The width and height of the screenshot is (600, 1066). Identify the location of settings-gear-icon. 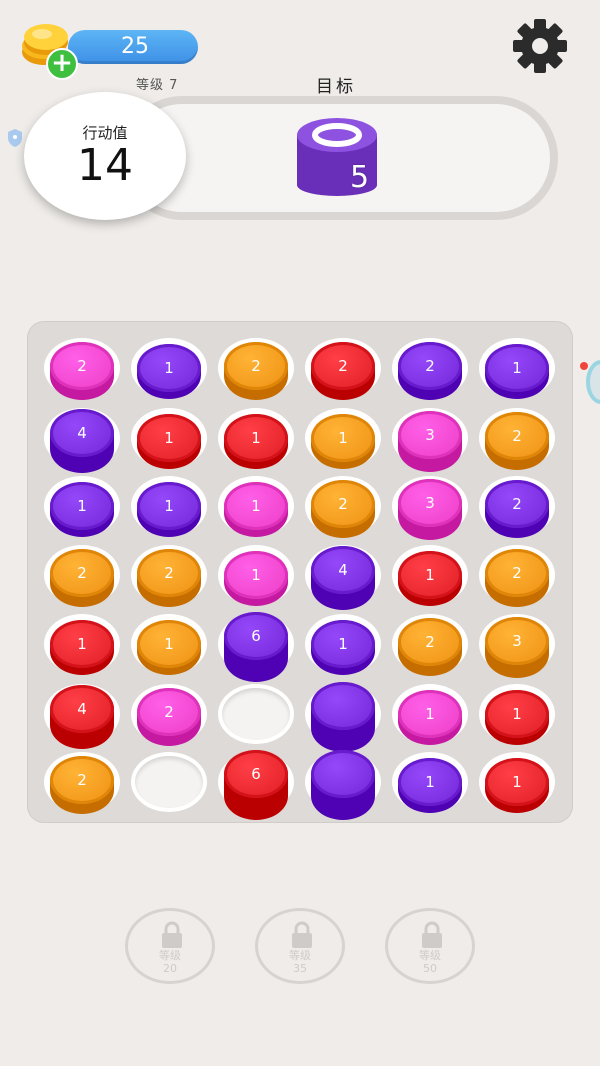
(540, 46).